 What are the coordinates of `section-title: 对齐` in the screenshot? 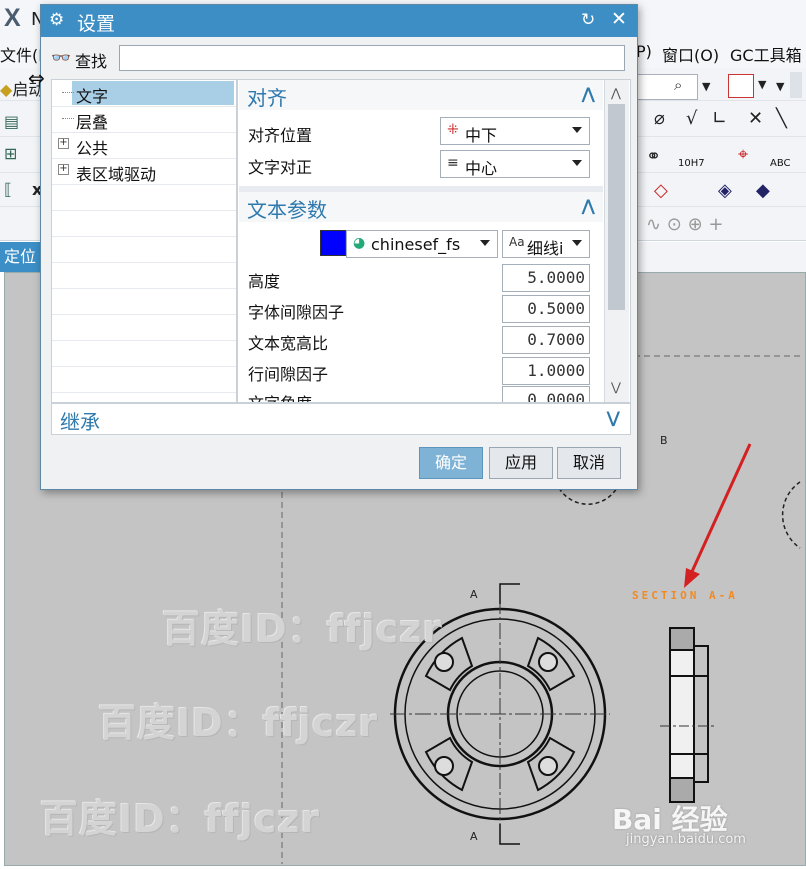 It's located at (267, 98).